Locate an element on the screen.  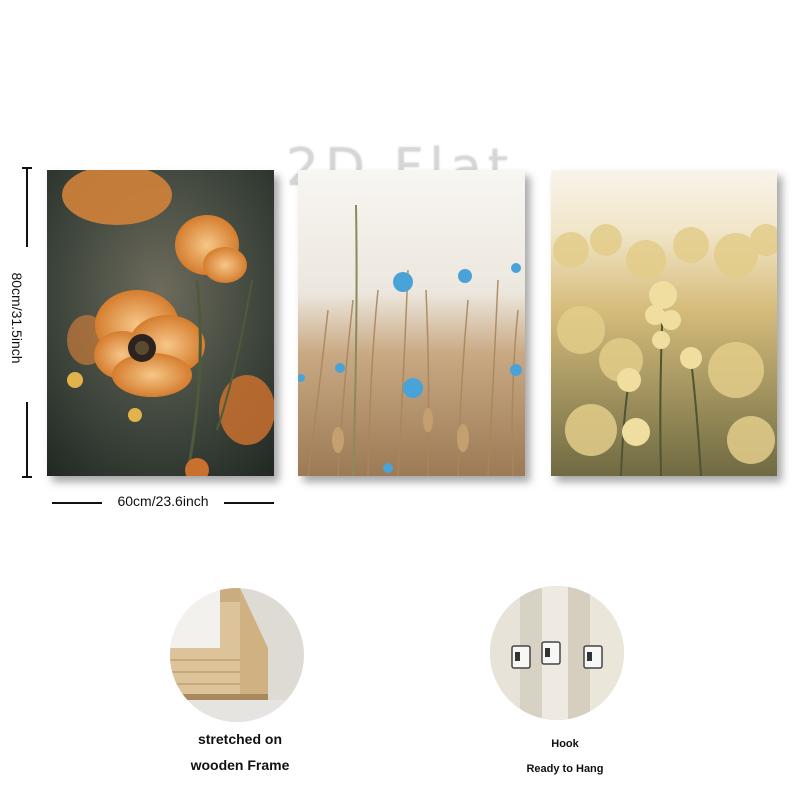
frame-caption-line1: stretched on is located at coordinates (239, 739).